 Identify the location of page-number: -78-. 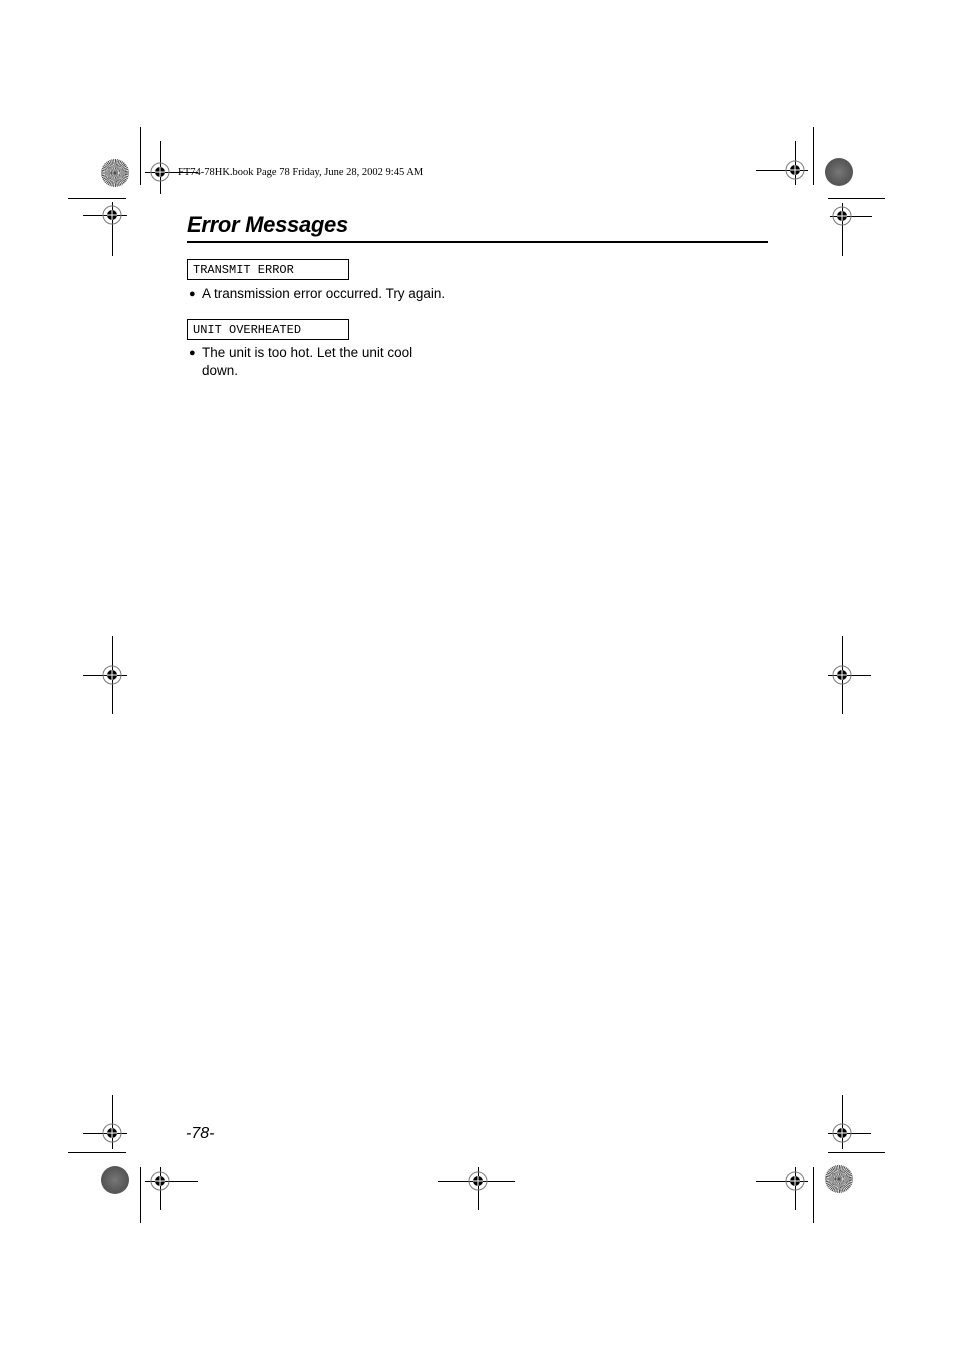
(200, 1133).